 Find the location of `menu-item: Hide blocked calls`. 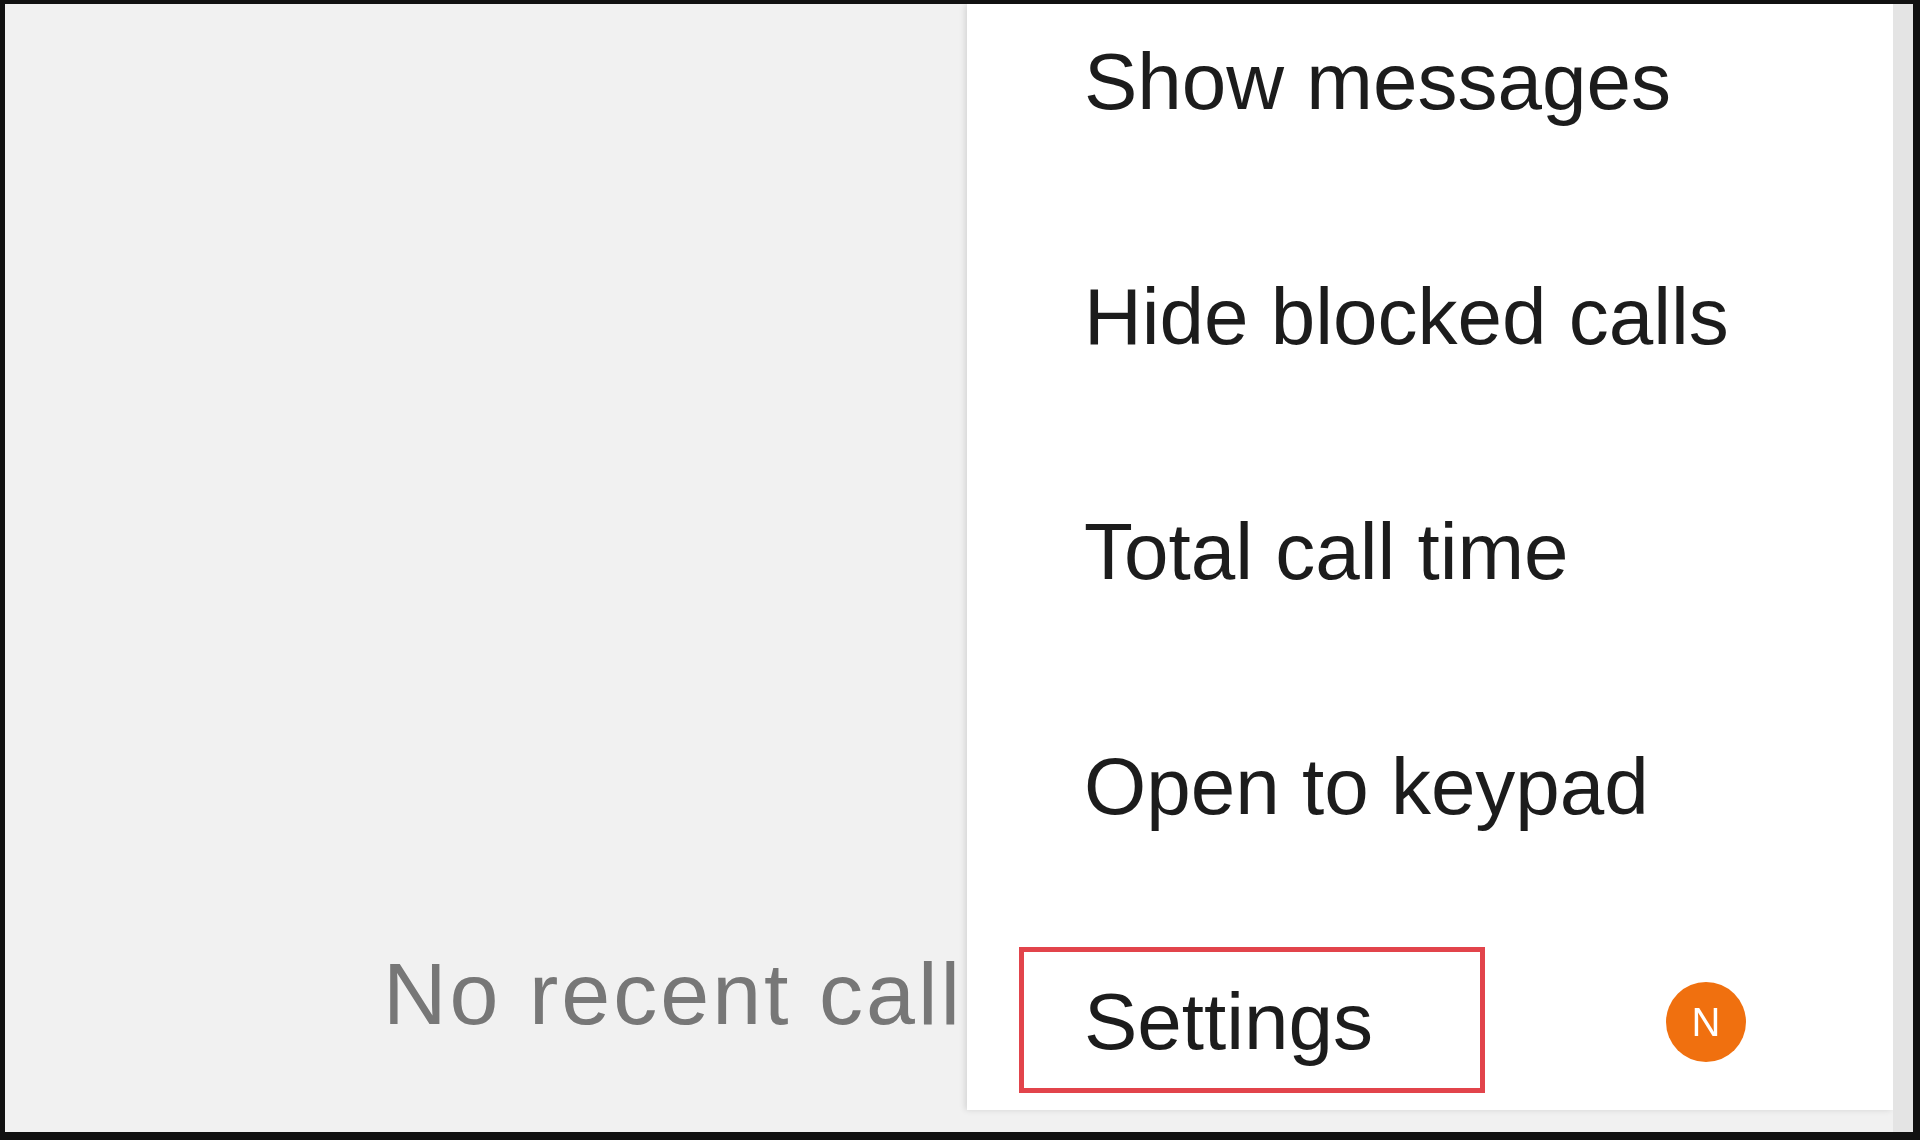

menu-item: Hide blocked calls is located at coordinates (1430, 317).